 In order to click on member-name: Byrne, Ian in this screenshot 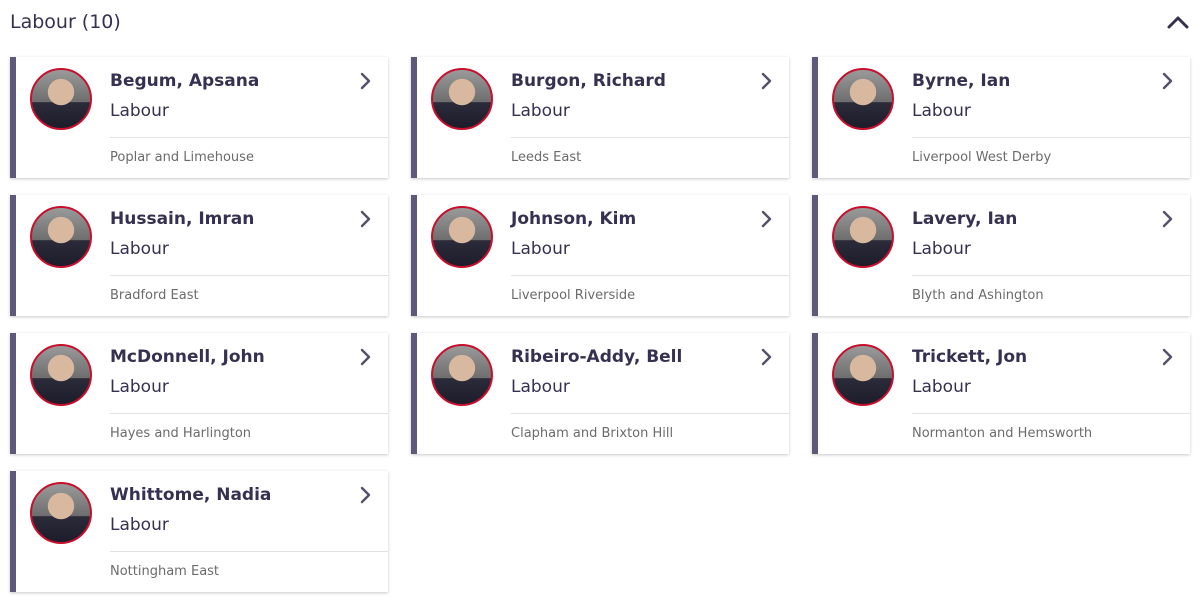, I will do `click(961, 81)`.